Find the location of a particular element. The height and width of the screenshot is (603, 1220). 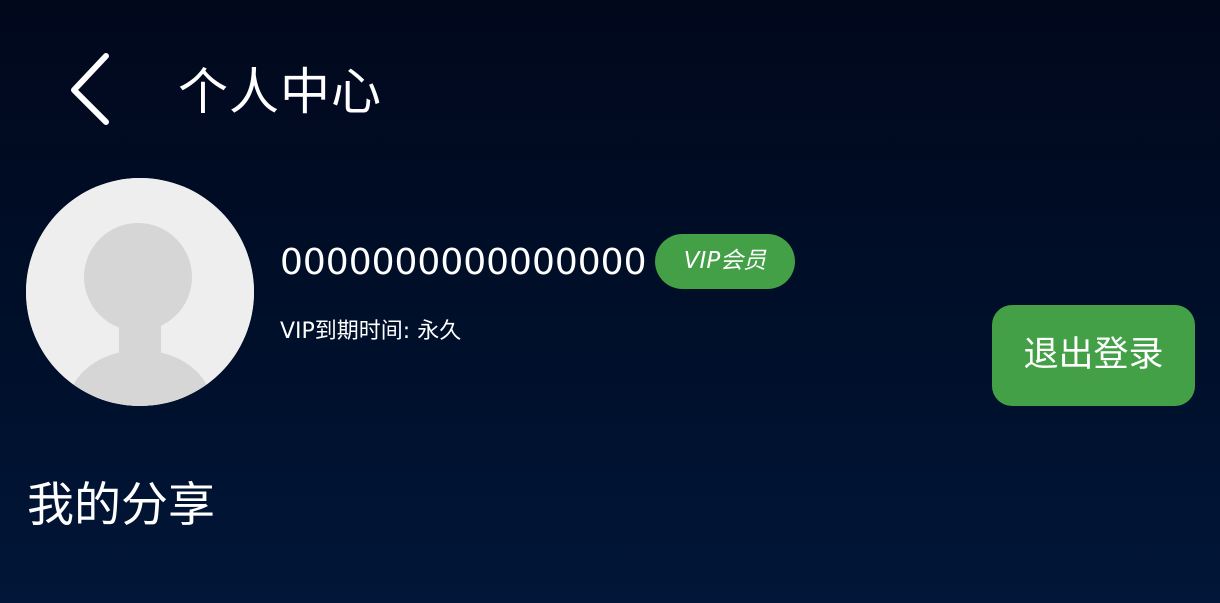

my-shares-title: 我的分享 is located at coordinates (121, 505).